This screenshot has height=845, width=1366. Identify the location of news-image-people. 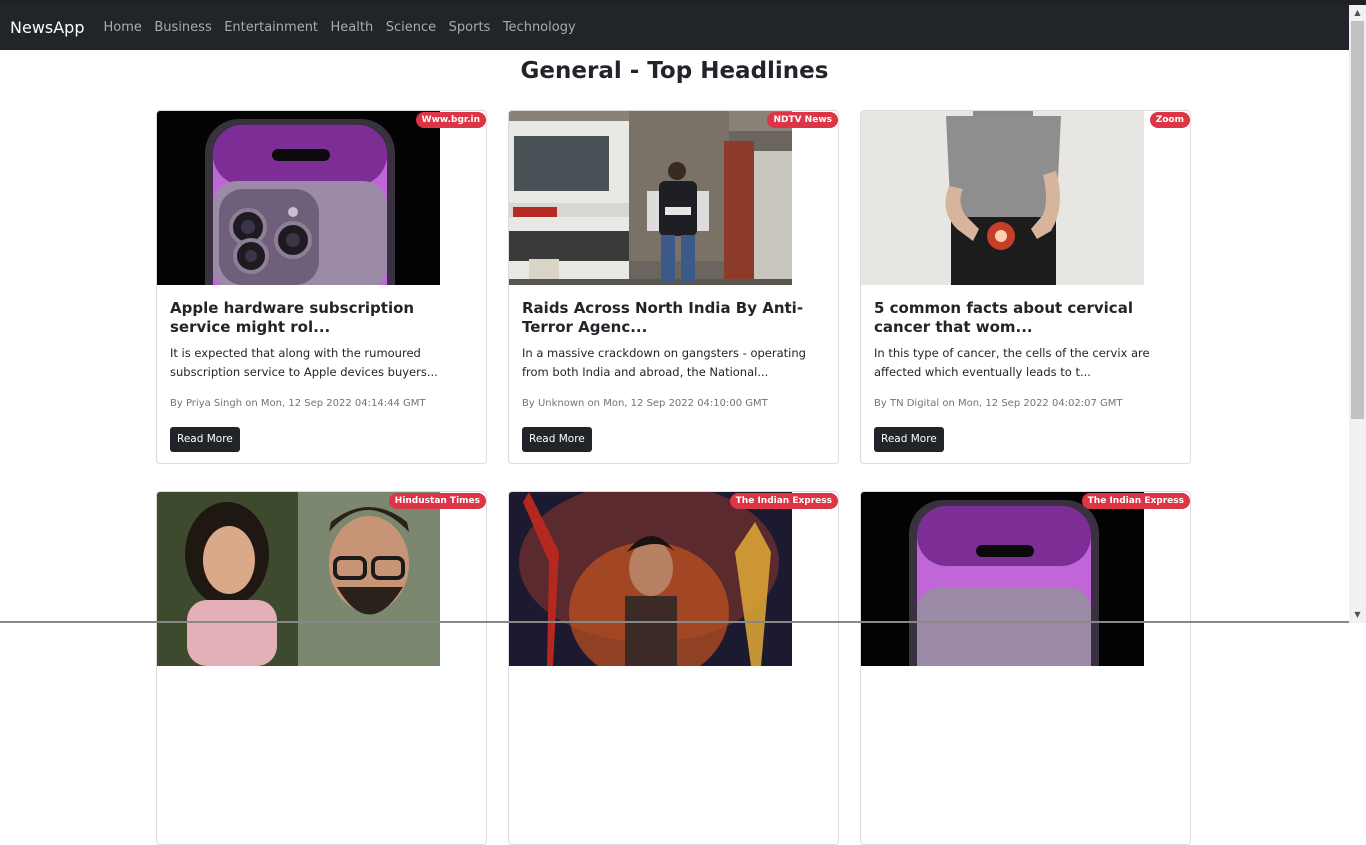
(298, 579).